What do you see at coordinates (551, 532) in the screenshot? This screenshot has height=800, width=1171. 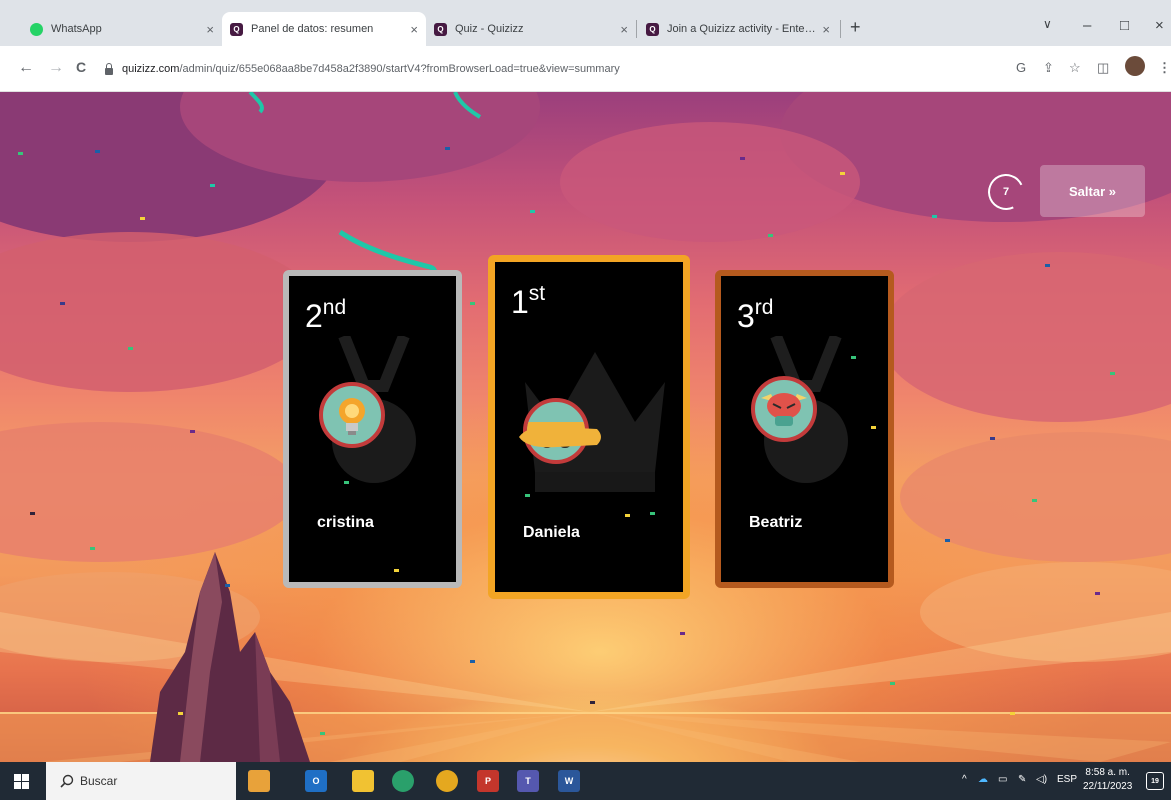 I see `player-name: Daniela` at bounding box center [551, 532].